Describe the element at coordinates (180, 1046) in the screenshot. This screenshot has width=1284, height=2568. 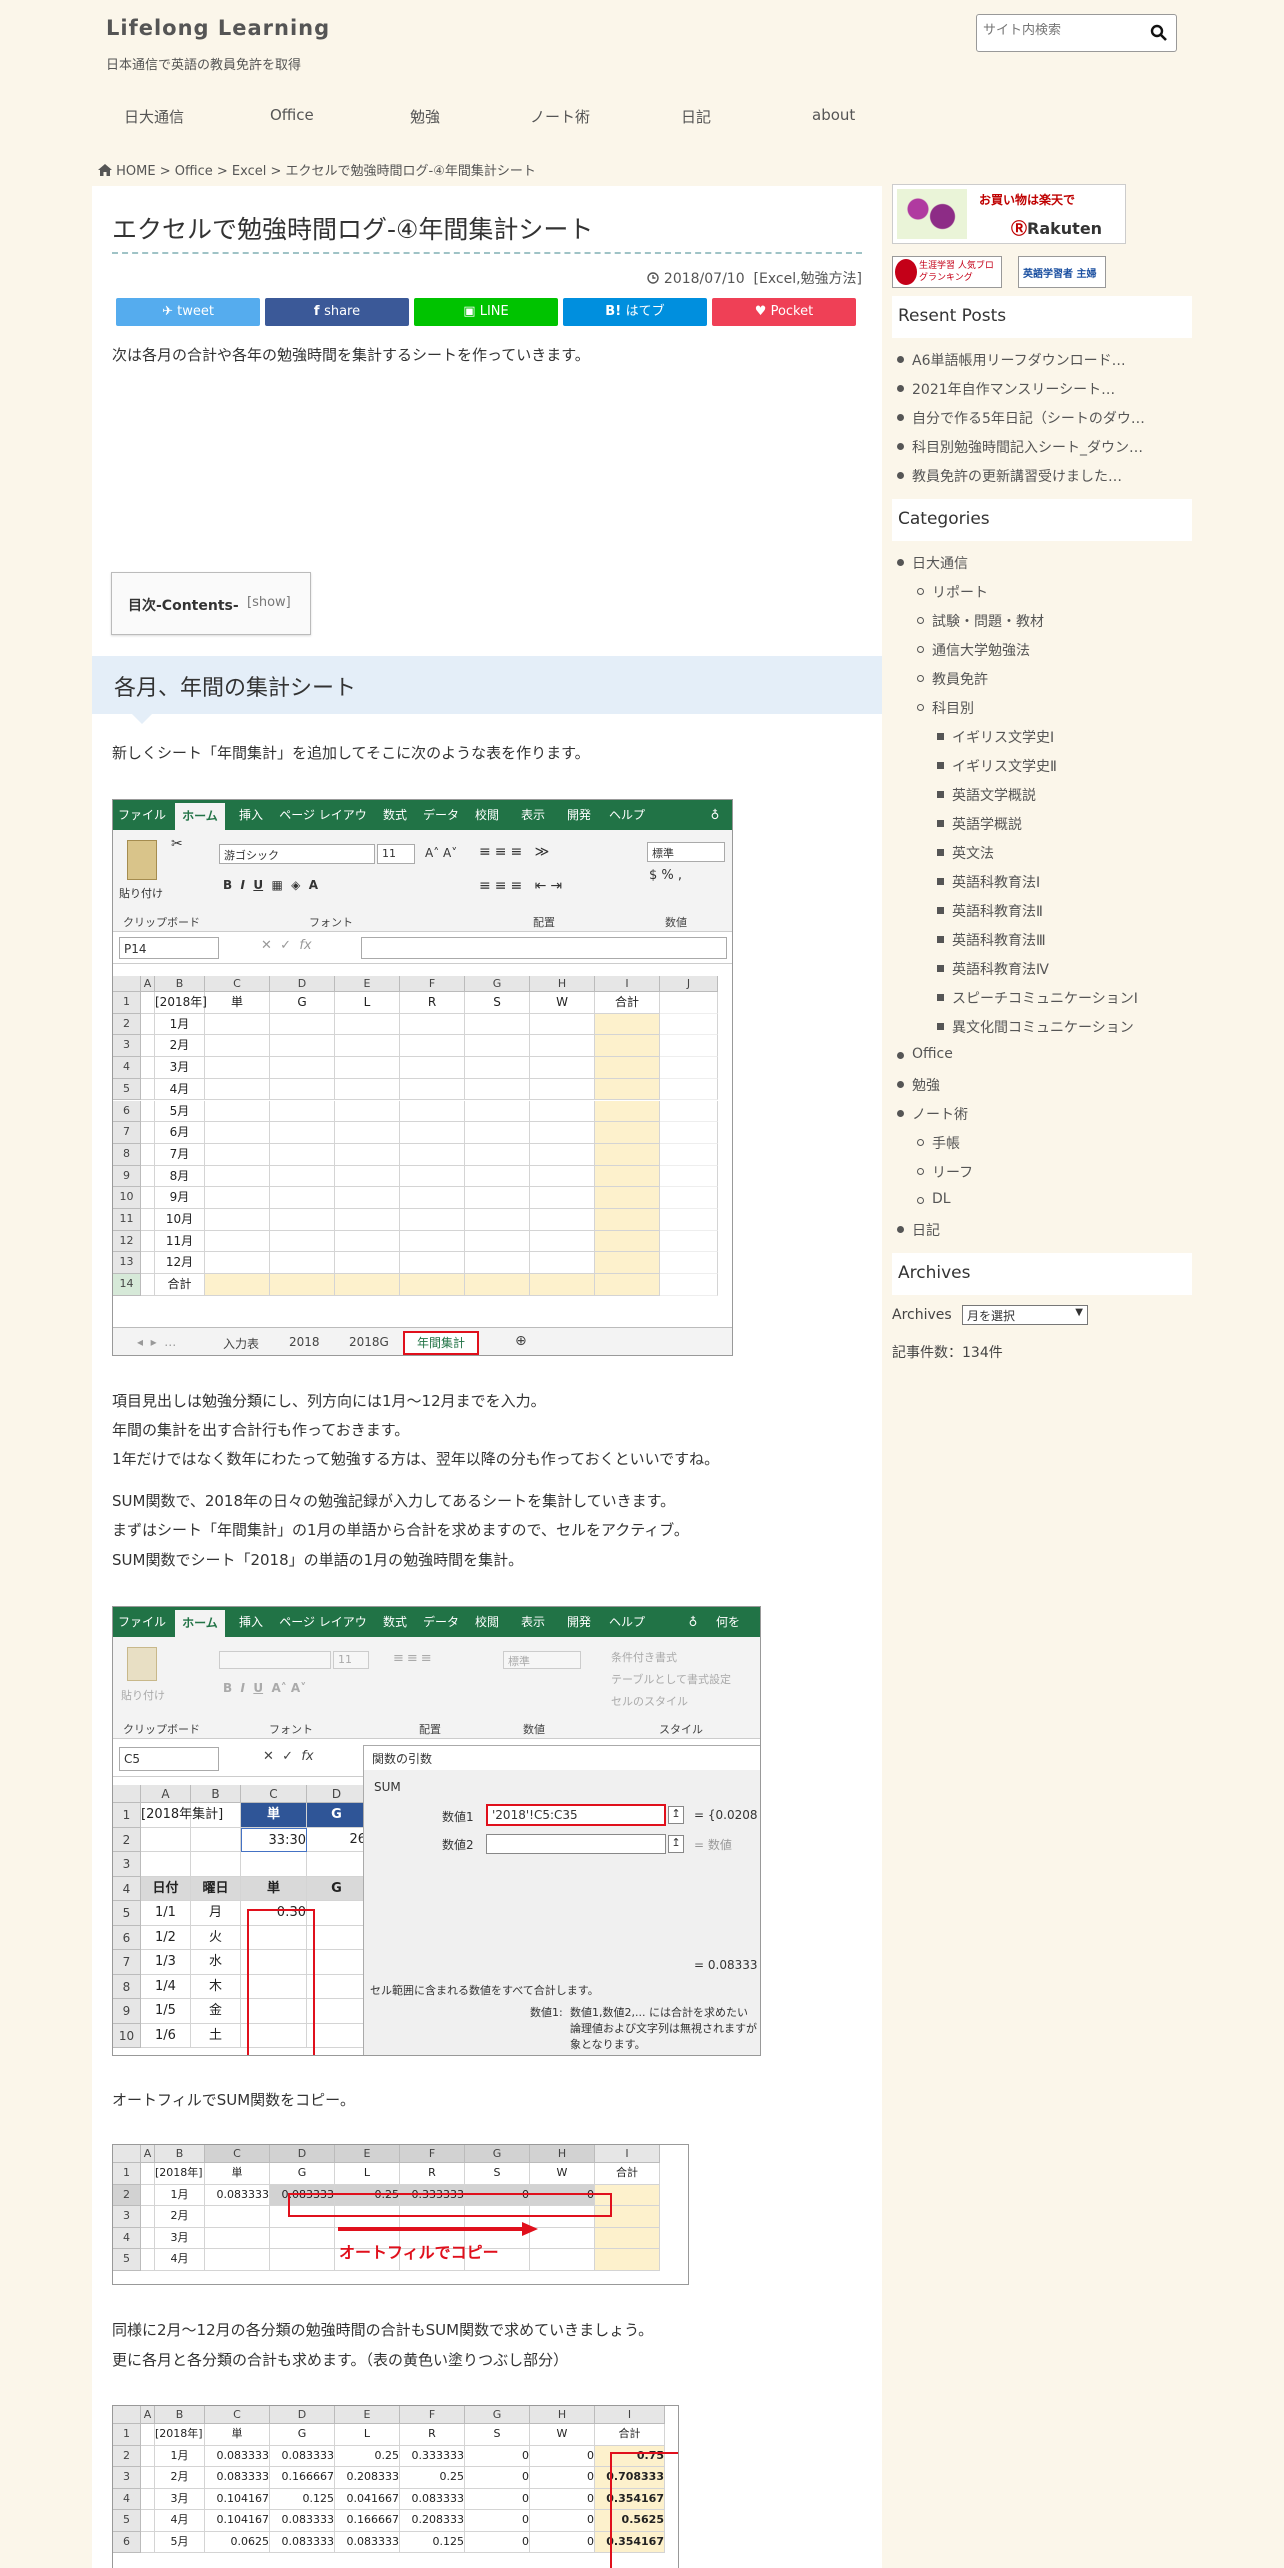
I see `grid-cell: 2月` at that location.